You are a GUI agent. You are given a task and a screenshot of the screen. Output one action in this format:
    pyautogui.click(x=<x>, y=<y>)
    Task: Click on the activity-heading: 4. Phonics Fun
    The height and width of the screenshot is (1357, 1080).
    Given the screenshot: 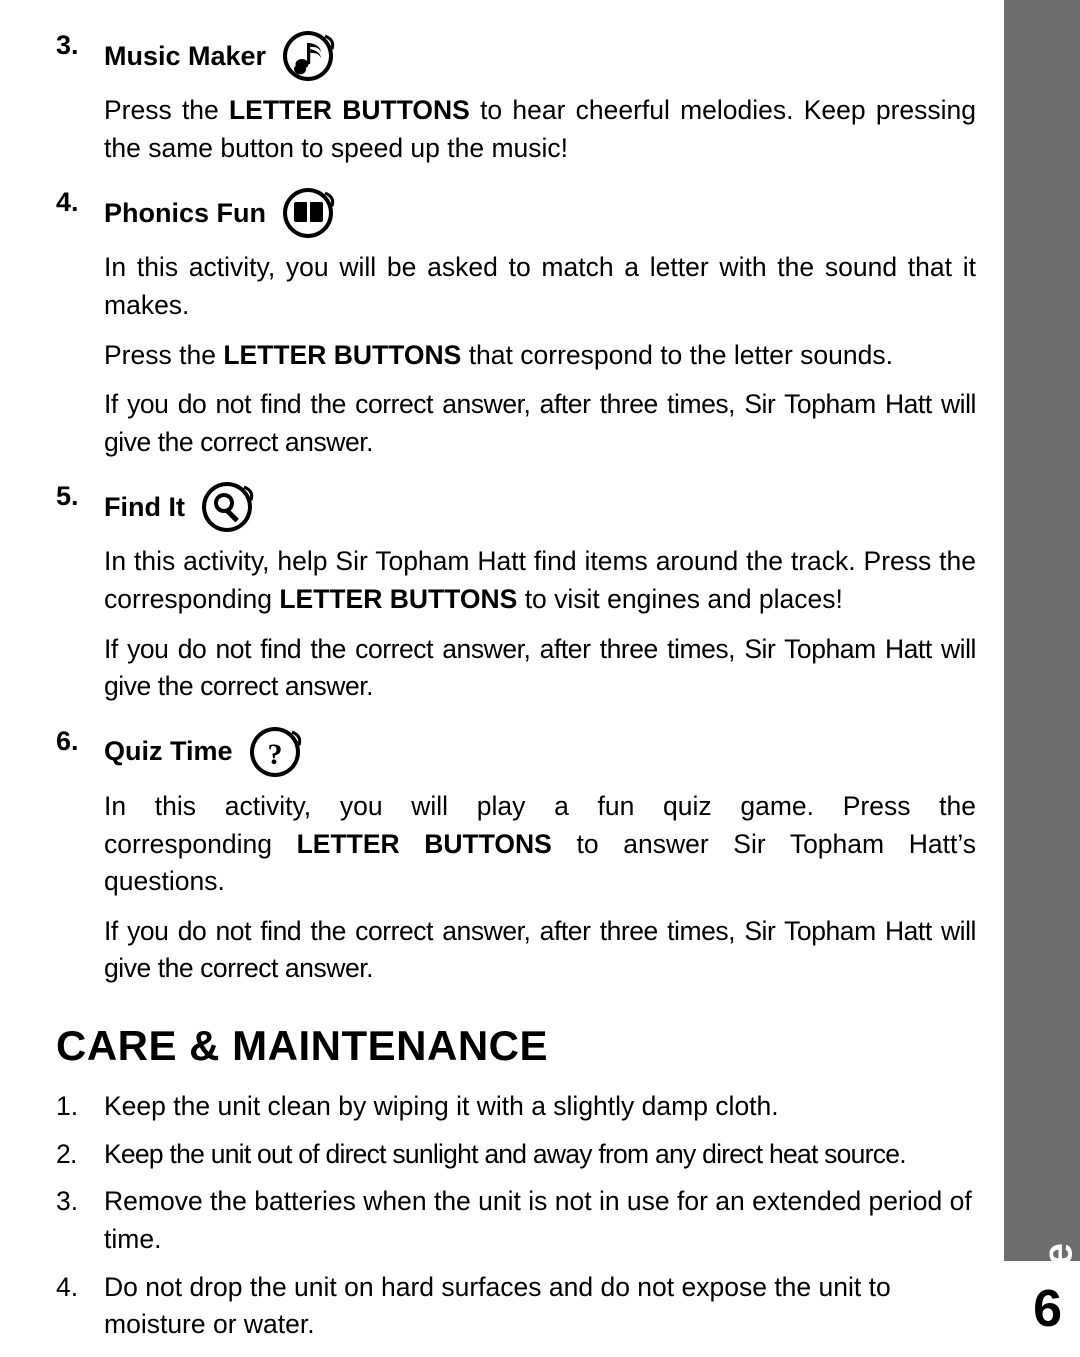 What is the action you would take?
    pyautogui.click(x=500, y=213)
    